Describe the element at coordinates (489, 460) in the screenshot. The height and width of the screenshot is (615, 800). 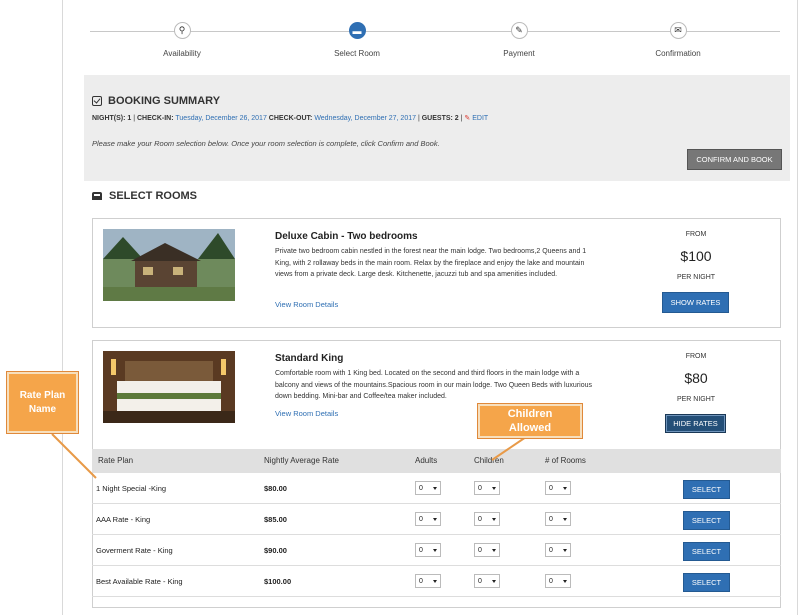
I see `header-children: Children` at that location.